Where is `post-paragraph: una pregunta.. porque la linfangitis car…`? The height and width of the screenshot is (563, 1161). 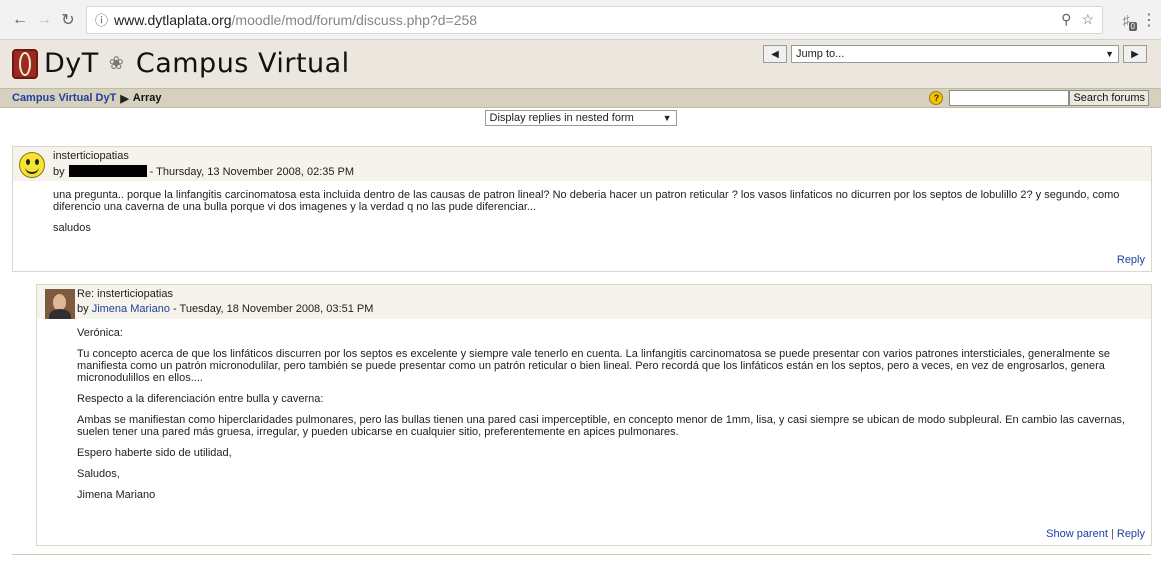
post-paragraph: una pregunta.. porque la linfangitis car… is located at coordinates (586, 201).